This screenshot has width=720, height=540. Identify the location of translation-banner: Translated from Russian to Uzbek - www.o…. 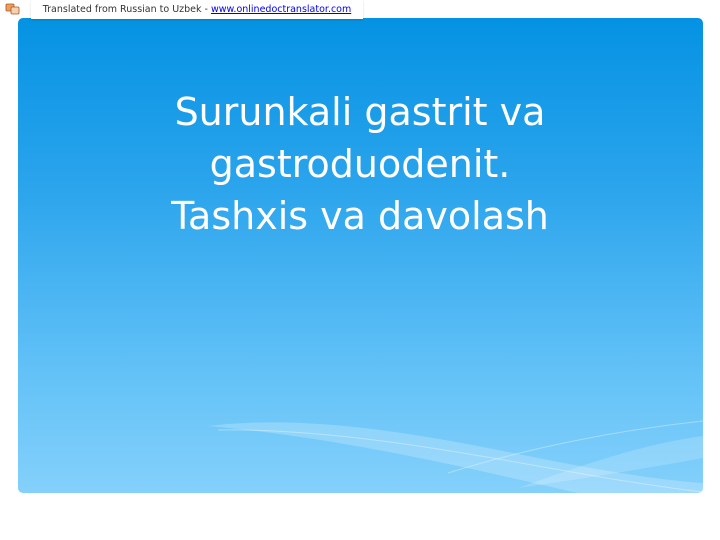
(197, 9).